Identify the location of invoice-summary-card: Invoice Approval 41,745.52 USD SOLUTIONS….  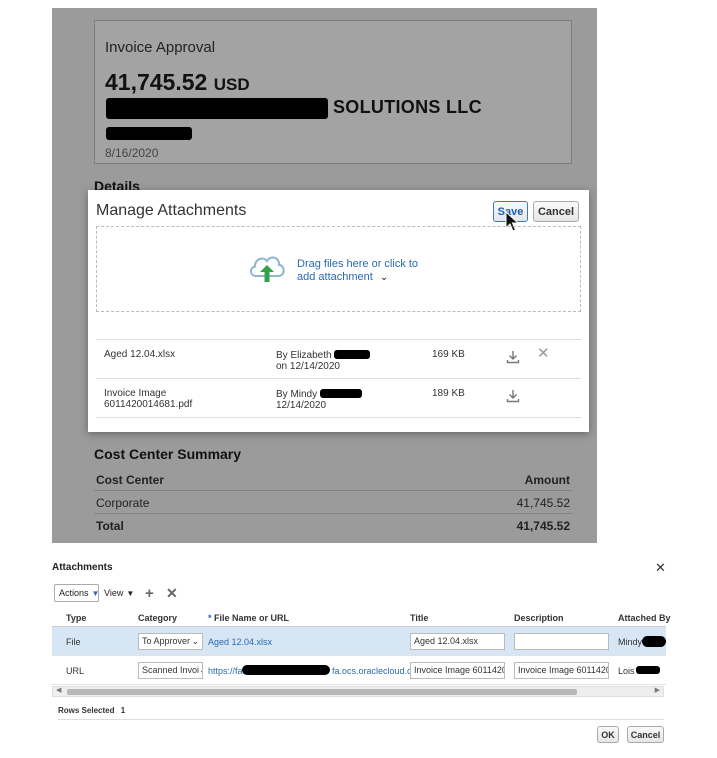
(333, 92).